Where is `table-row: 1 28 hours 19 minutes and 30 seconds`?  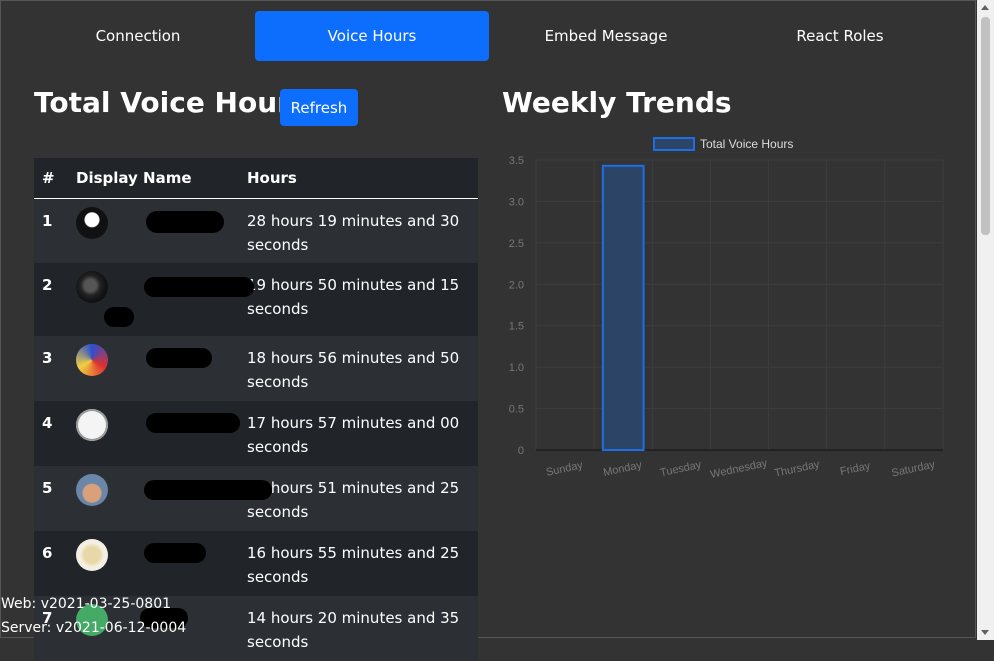 table-row: 1 28 hours 19 minutes and 30 seconds is located at coordinates (256, 230).